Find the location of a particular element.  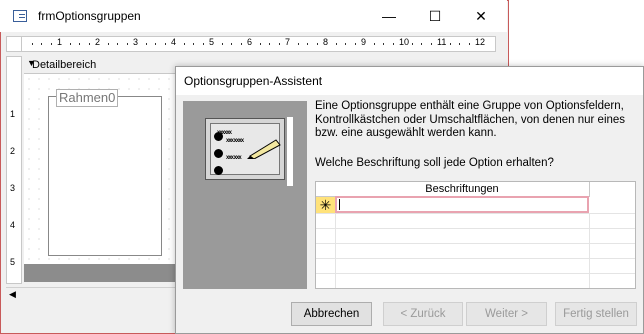

ruler-number: 8 is located at coordinates (326, 42).